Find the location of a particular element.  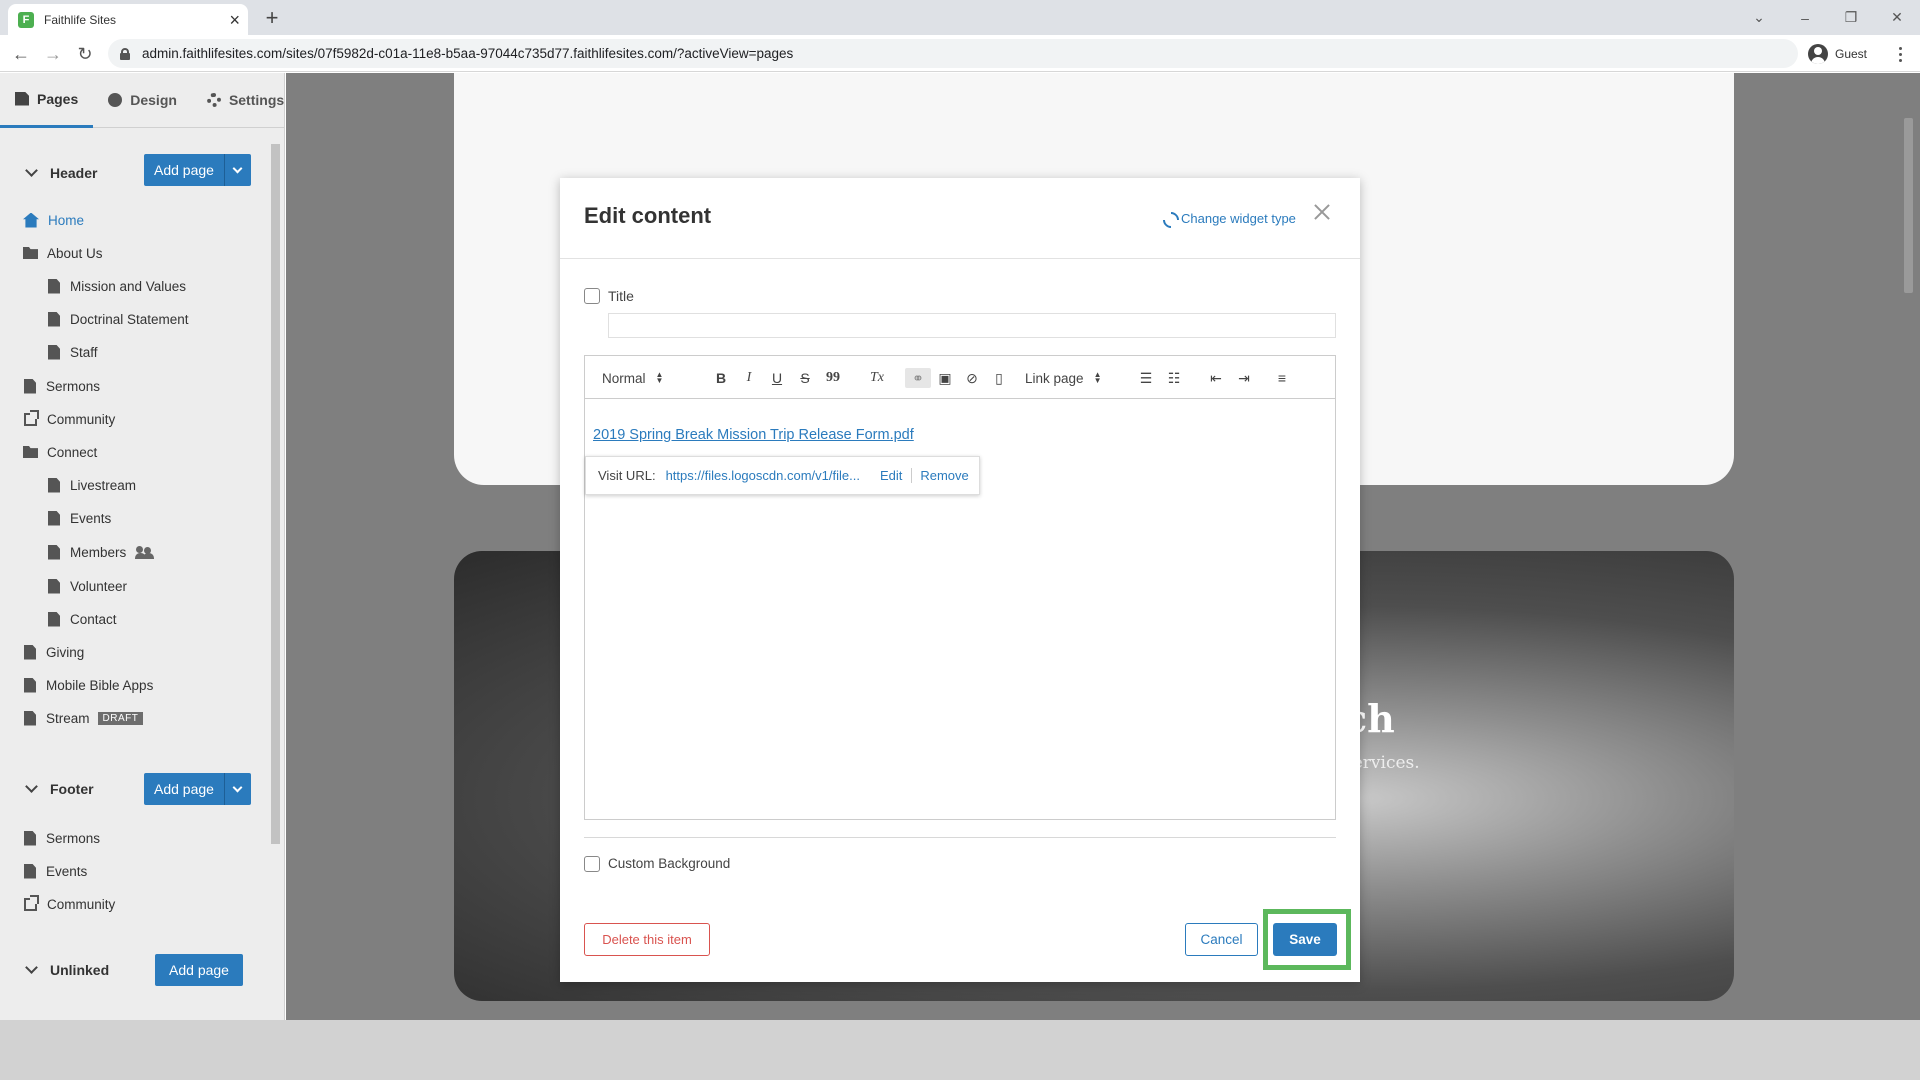

link-page-select: Link page ▲ ▼ is located at coordinates (1063, 378).